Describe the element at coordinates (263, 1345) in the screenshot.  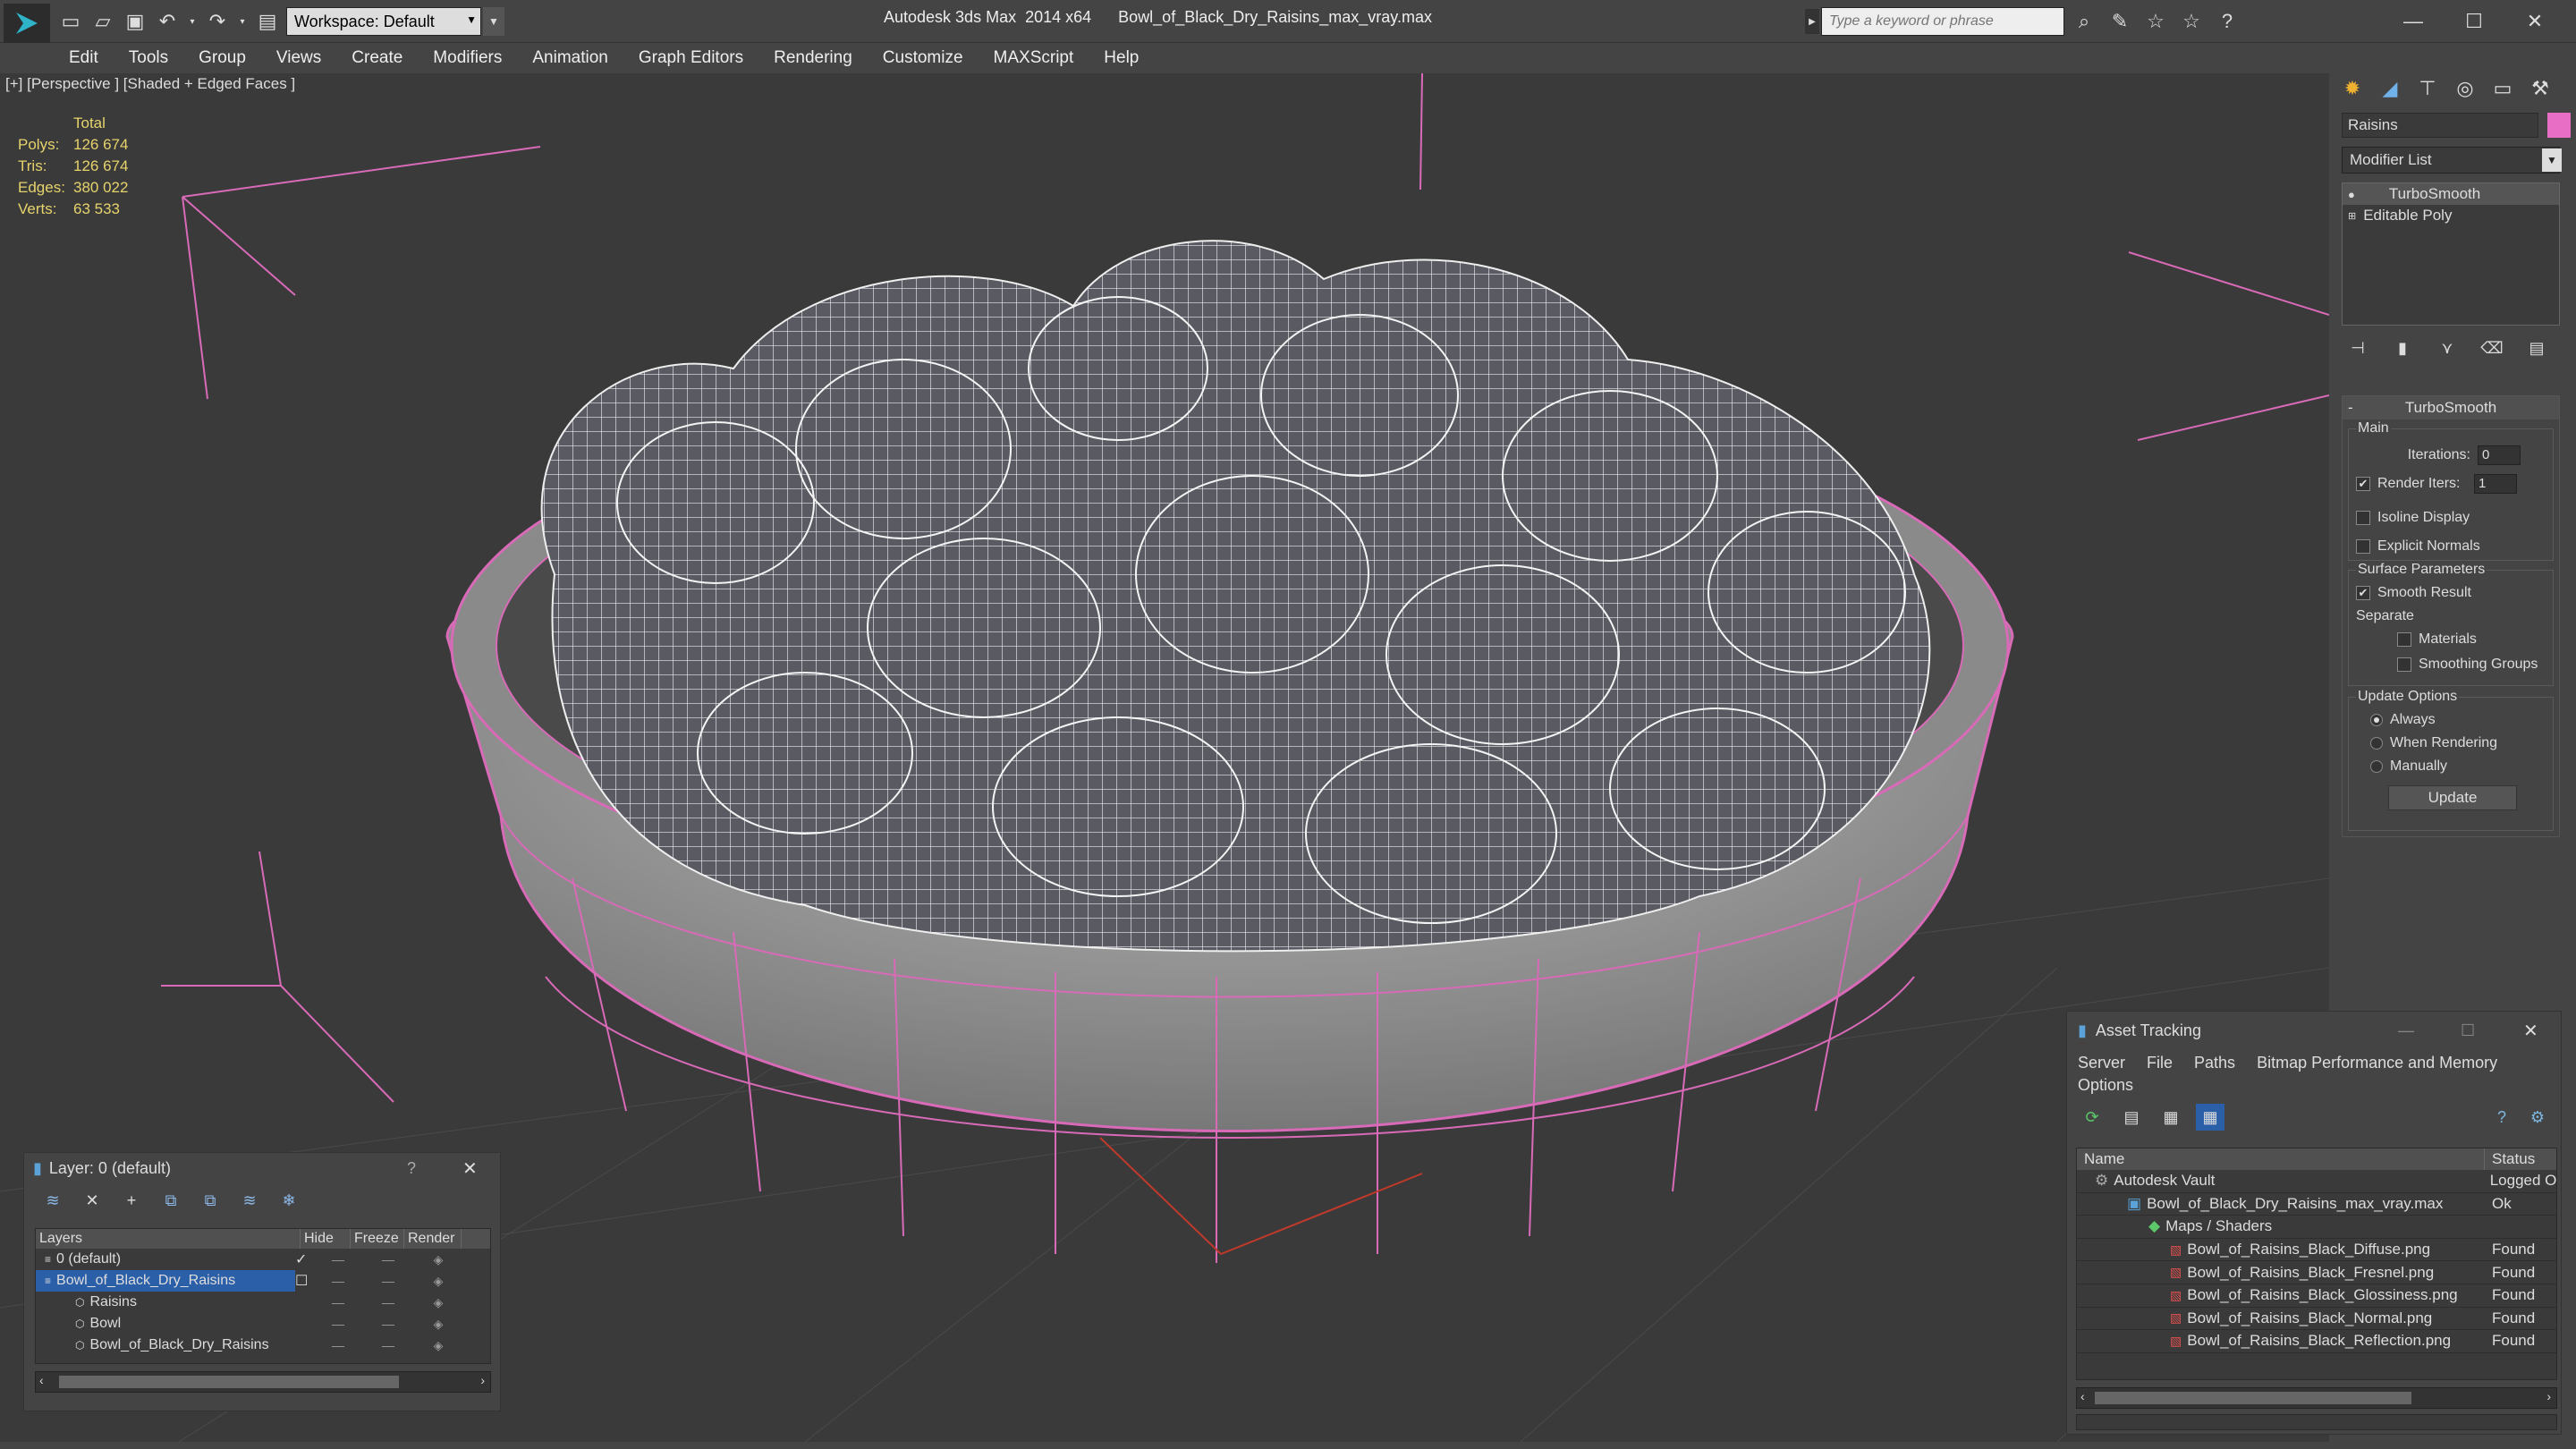
I see `layer-row: ⬡ Bowl_of_Black_Dry_Raisins — — ◈` at that location.